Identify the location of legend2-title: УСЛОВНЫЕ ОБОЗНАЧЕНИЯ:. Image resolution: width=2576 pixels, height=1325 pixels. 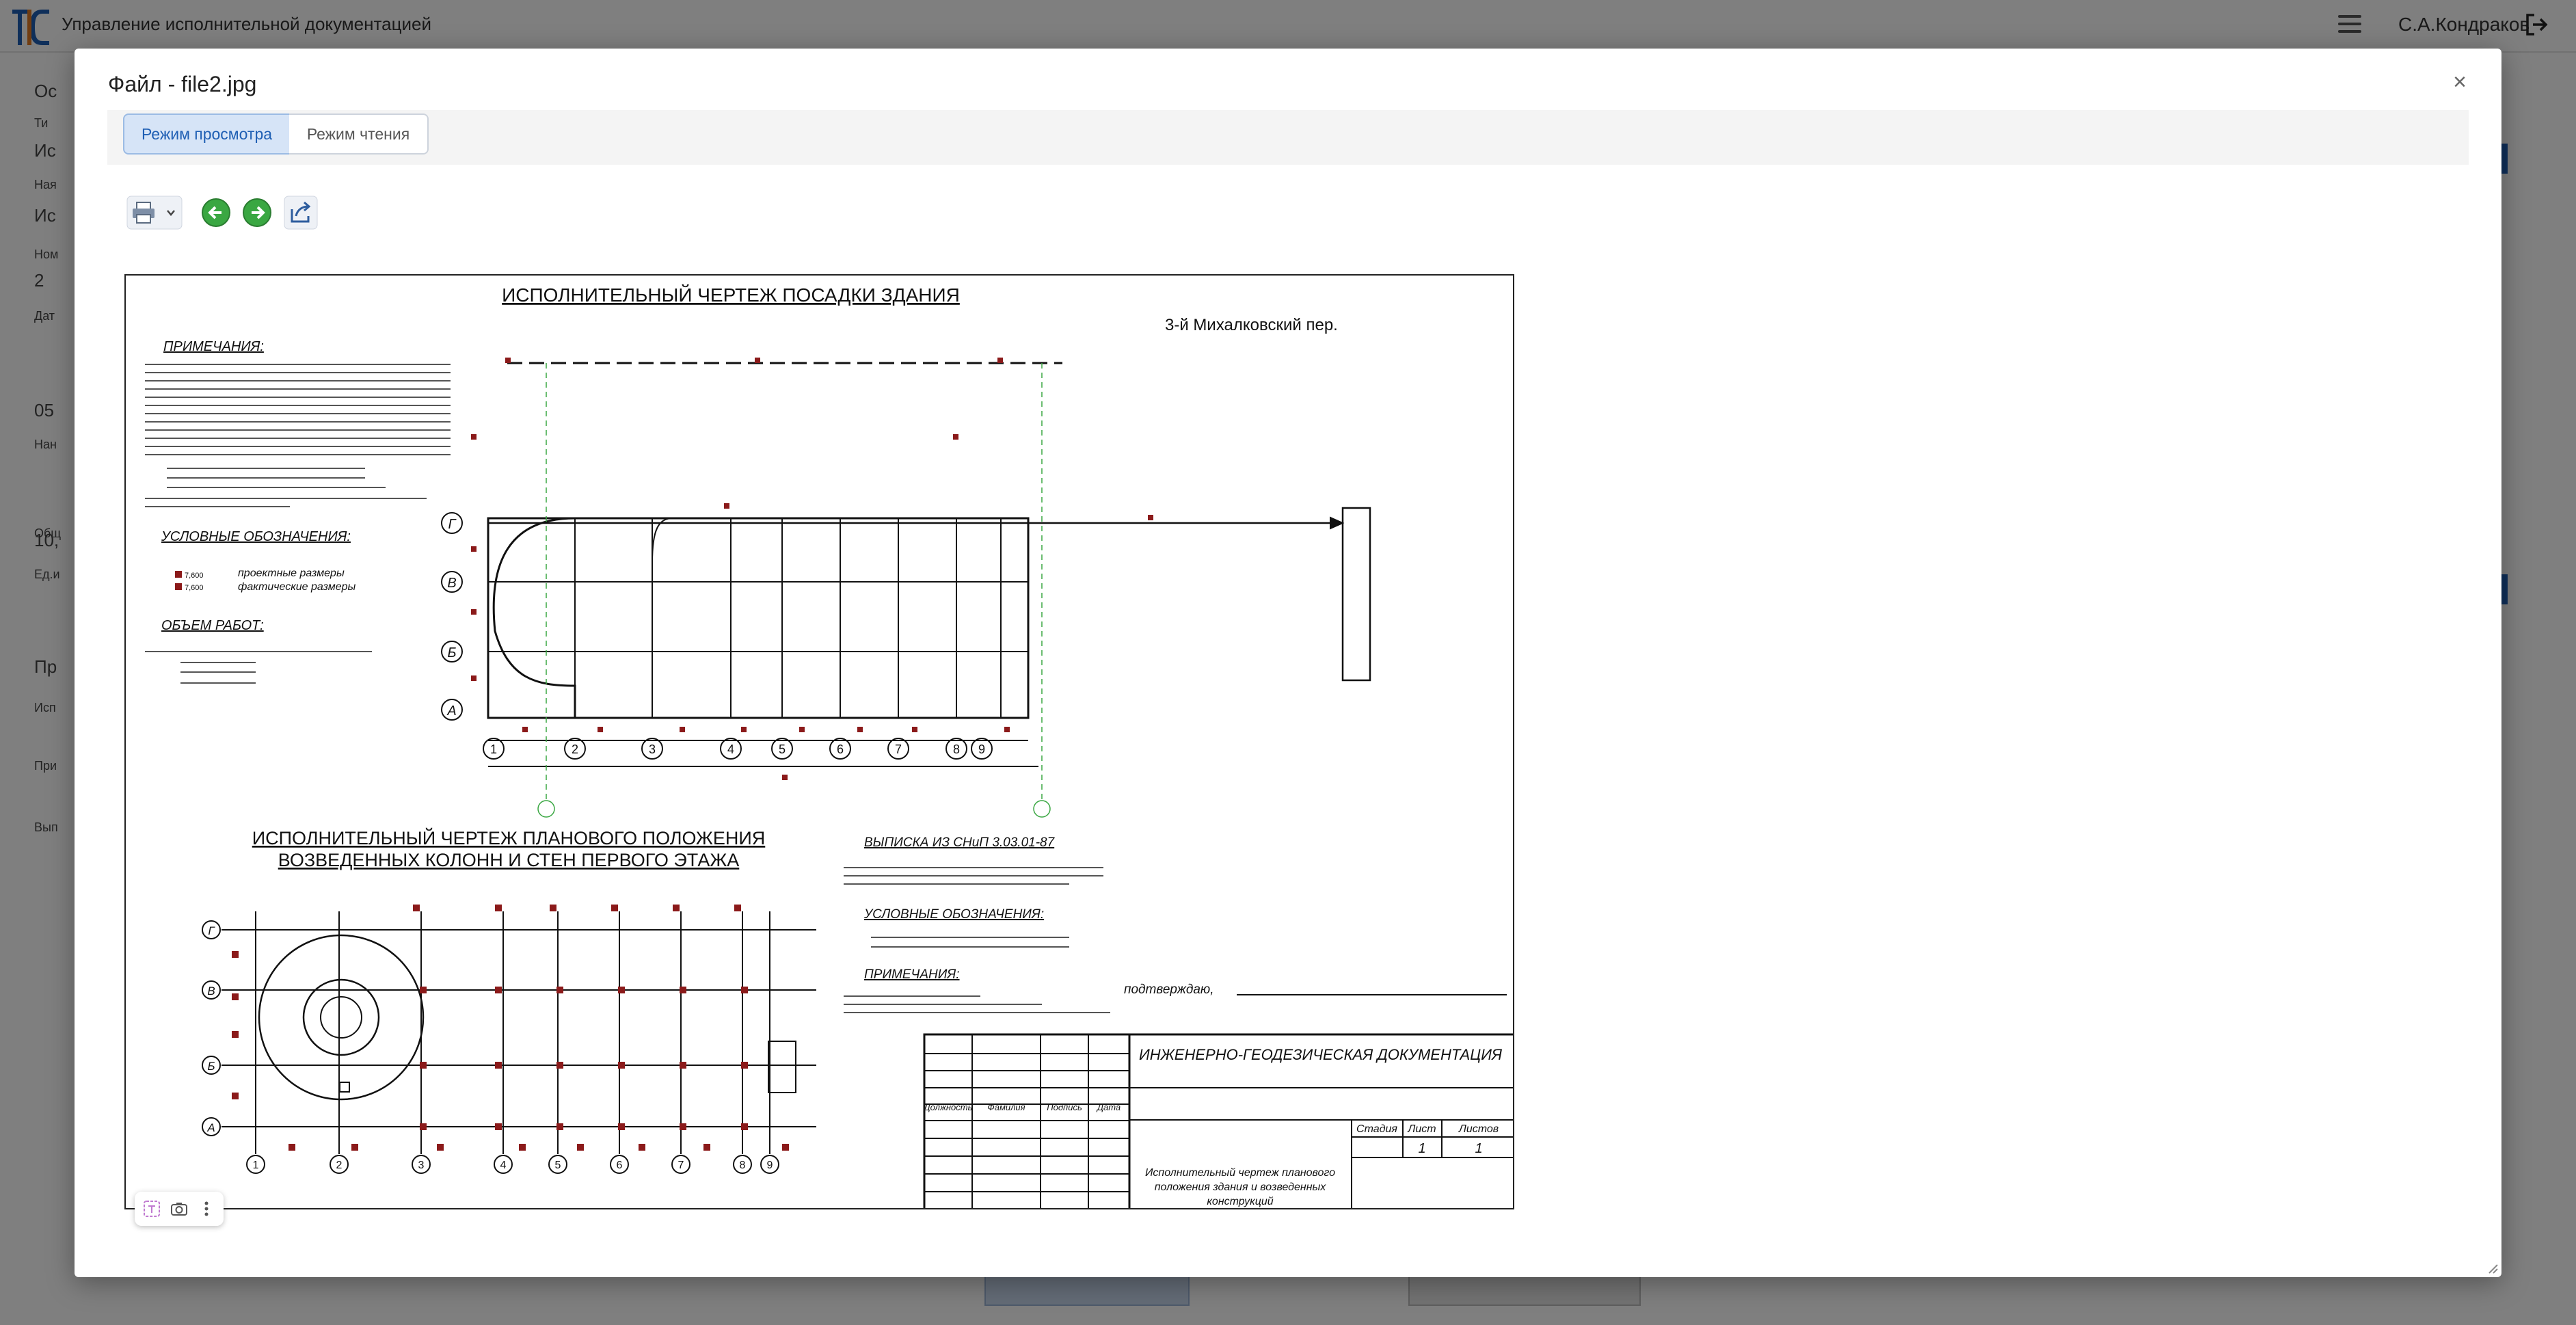
(953, 914).